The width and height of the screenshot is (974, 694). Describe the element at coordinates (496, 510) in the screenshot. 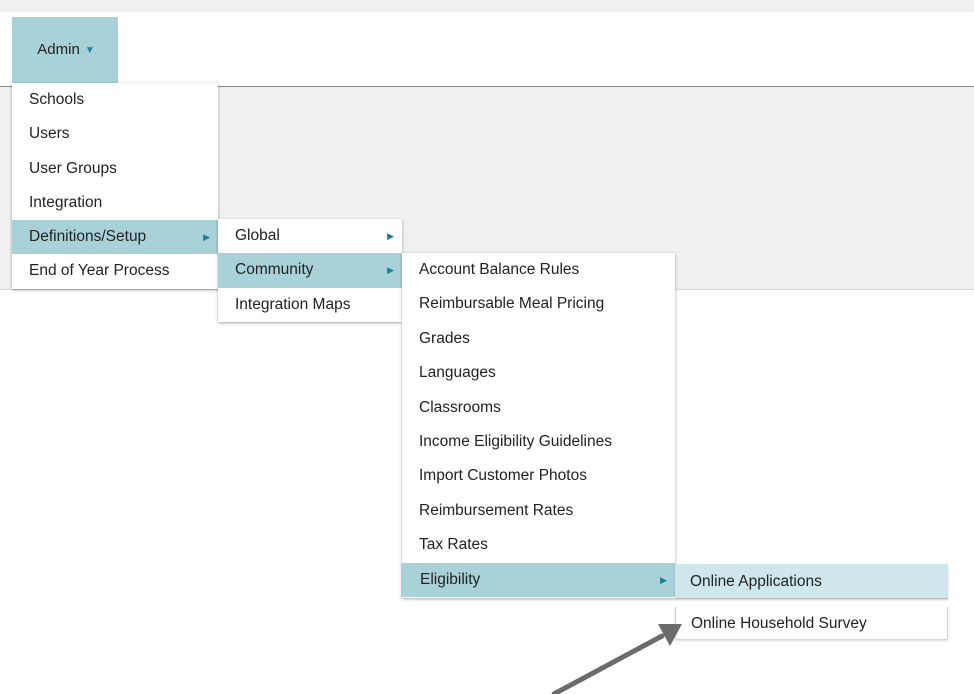

I see `menu-item-label: Reimbursement Rates` at that location.